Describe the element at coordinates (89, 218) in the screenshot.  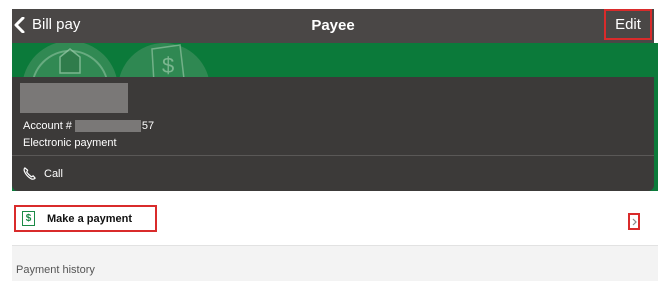
I see `make-payment-label: Make a payment` at that location.